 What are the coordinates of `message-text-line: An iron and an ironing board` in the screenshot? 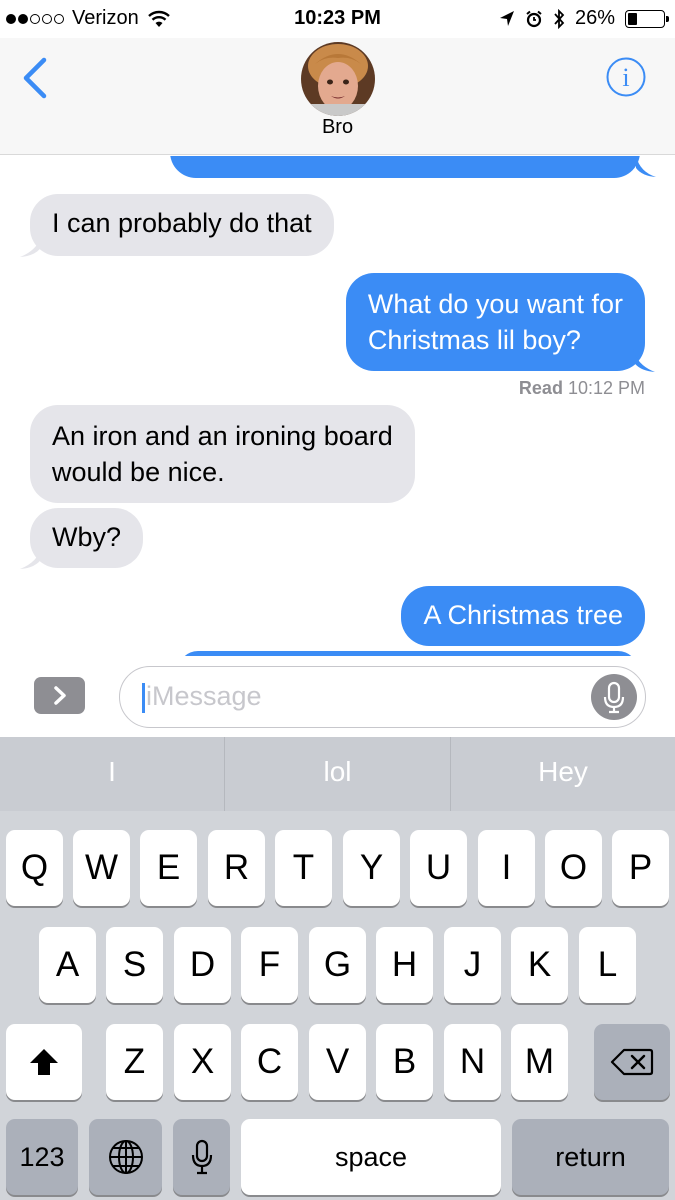 It's located at (222, 436).